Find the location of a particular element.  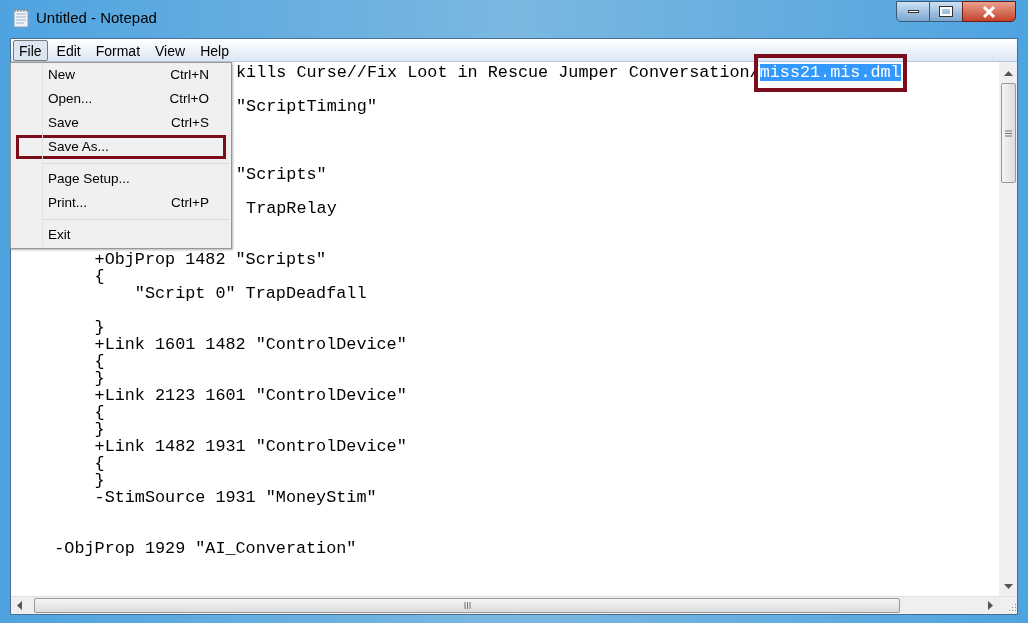

code-line: "ScriptTiming" is located at coordinates (306, 106).